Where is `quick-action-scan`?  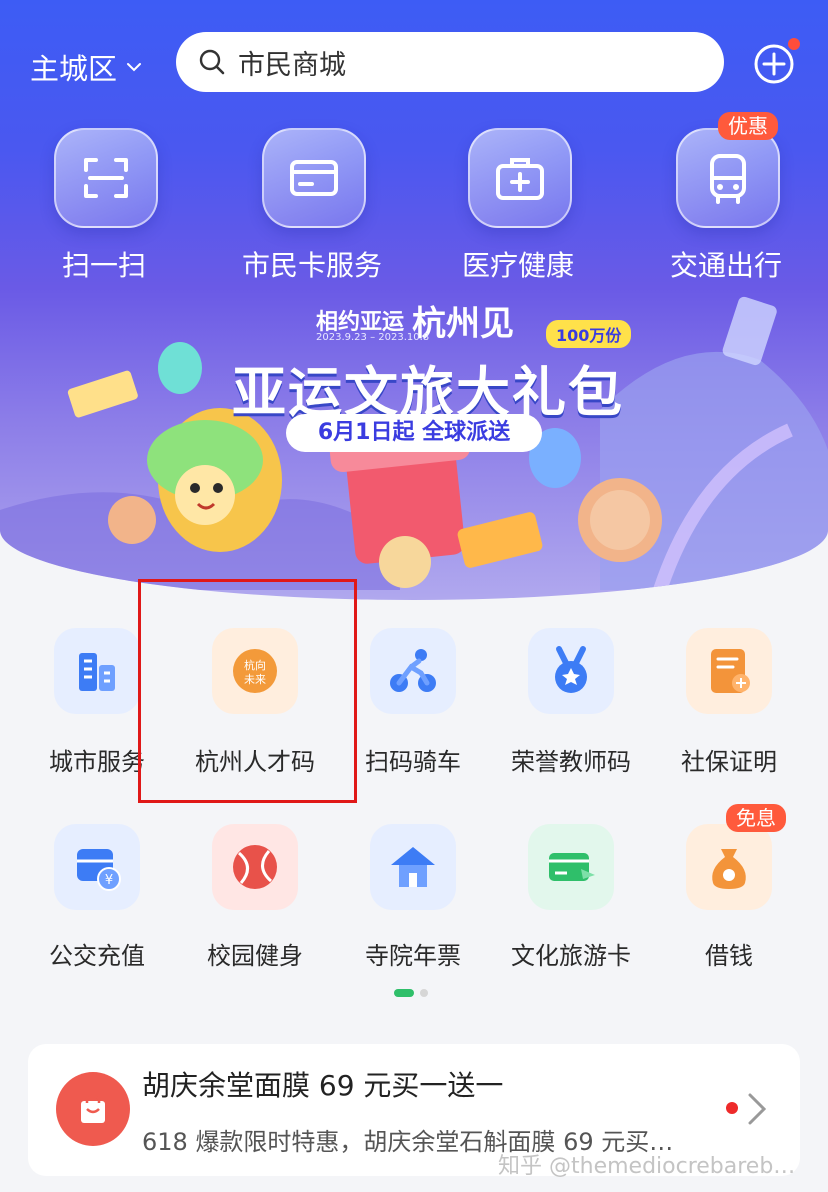
quick-action-scan is located at coordinates (106, 178).